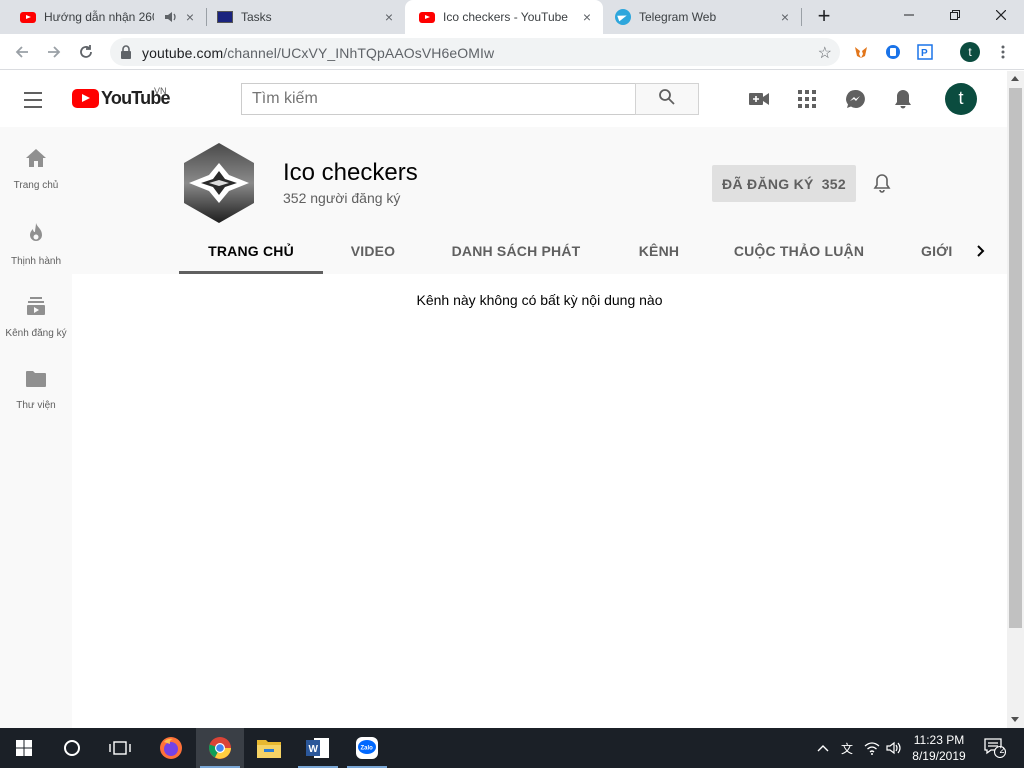  What do you see at coordinates (702, 17) in the screenshot?
I see `browser-tab: Telegram Web ×` at bounding box center [702, 17].